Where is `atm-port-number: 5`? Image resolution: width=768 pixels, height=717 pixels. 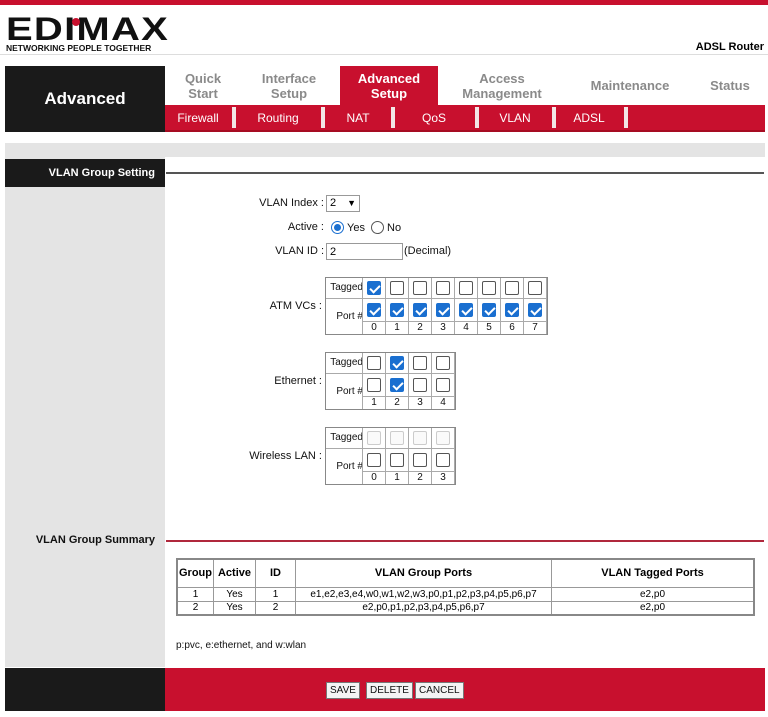 atm-port-number: 5 is located at coordinates (489, 327).